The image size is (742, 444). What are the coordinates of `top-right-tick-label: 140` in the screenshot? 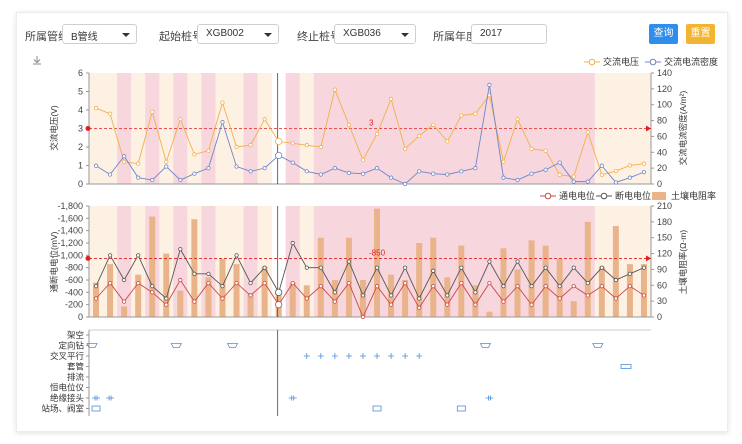 It's located at (664, 73).